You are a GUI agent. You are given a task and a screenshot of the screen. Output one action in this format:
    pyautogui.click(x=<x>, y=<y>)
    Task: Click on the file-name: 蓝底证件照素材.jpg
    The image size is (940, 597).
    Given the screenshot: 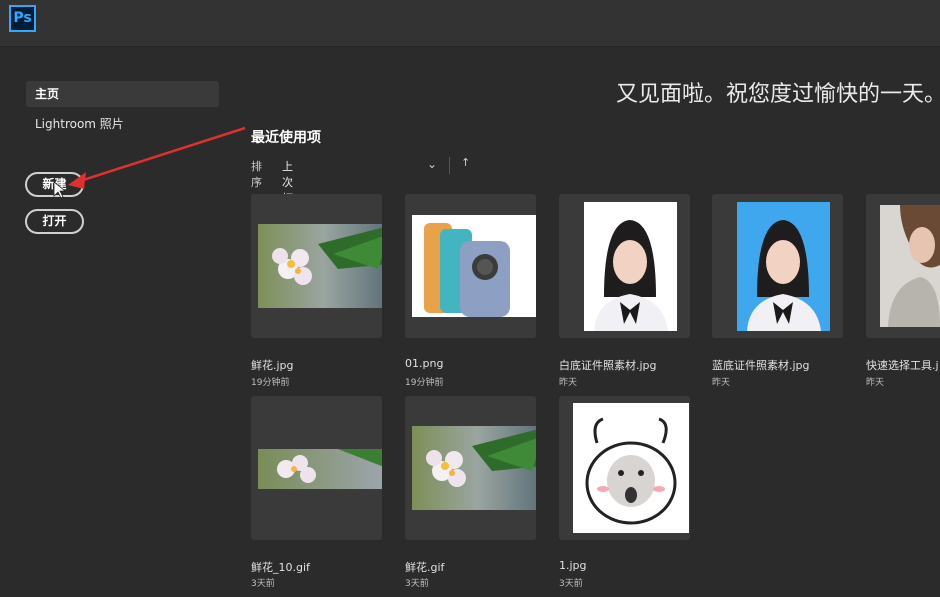 What is the action you would take?
    pyautogui.click(x=761, y=365)
    